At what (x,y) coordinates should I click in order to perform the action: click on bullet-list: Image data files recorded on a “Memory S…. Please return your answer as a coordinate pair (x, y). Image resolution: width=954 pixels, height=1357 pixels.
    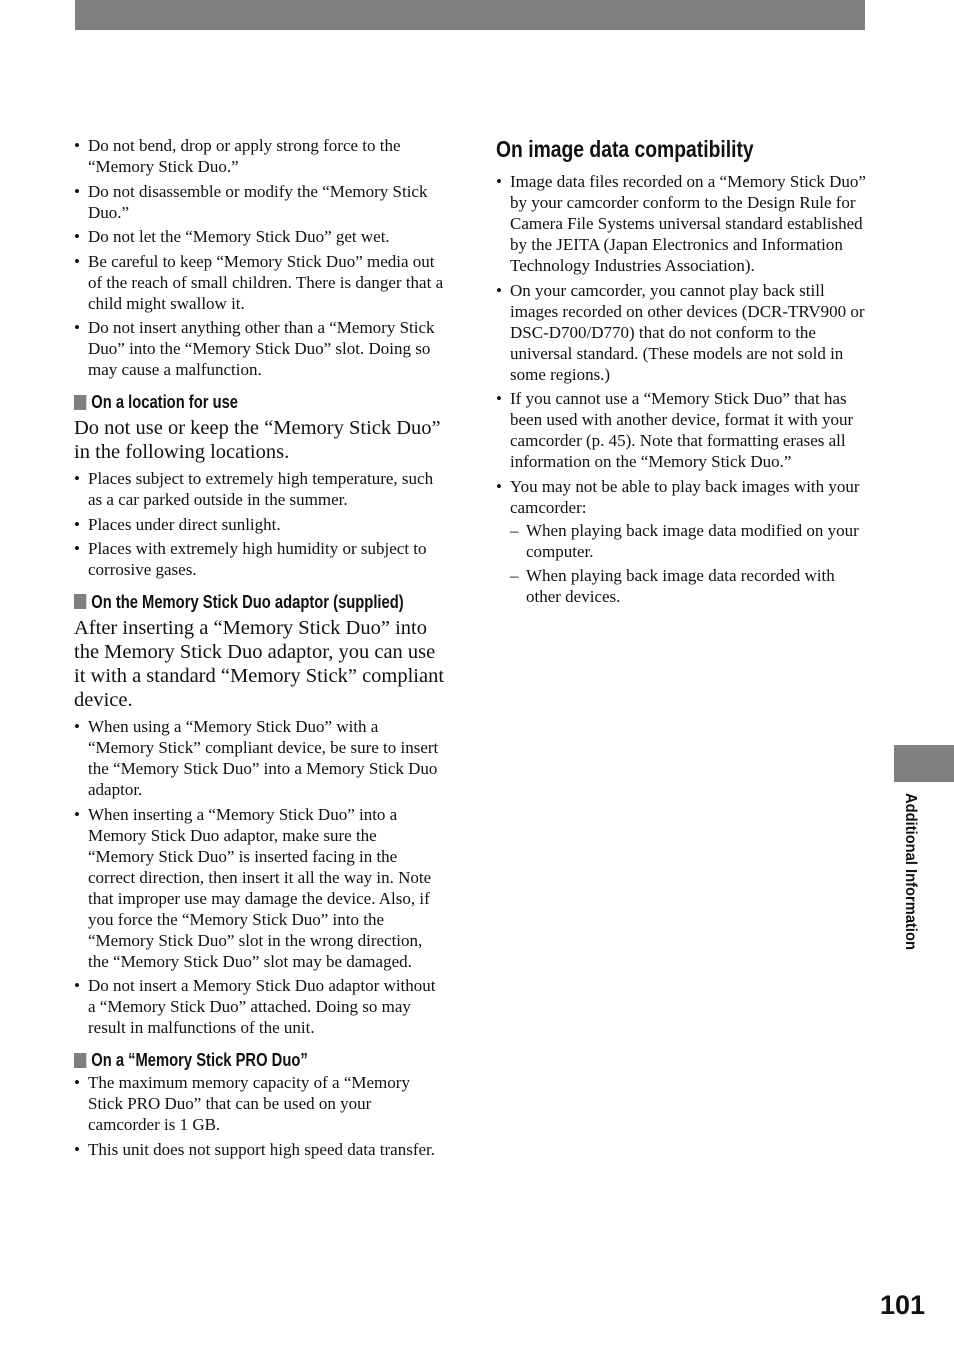
    Looking at the image, I should click on (681, 389).